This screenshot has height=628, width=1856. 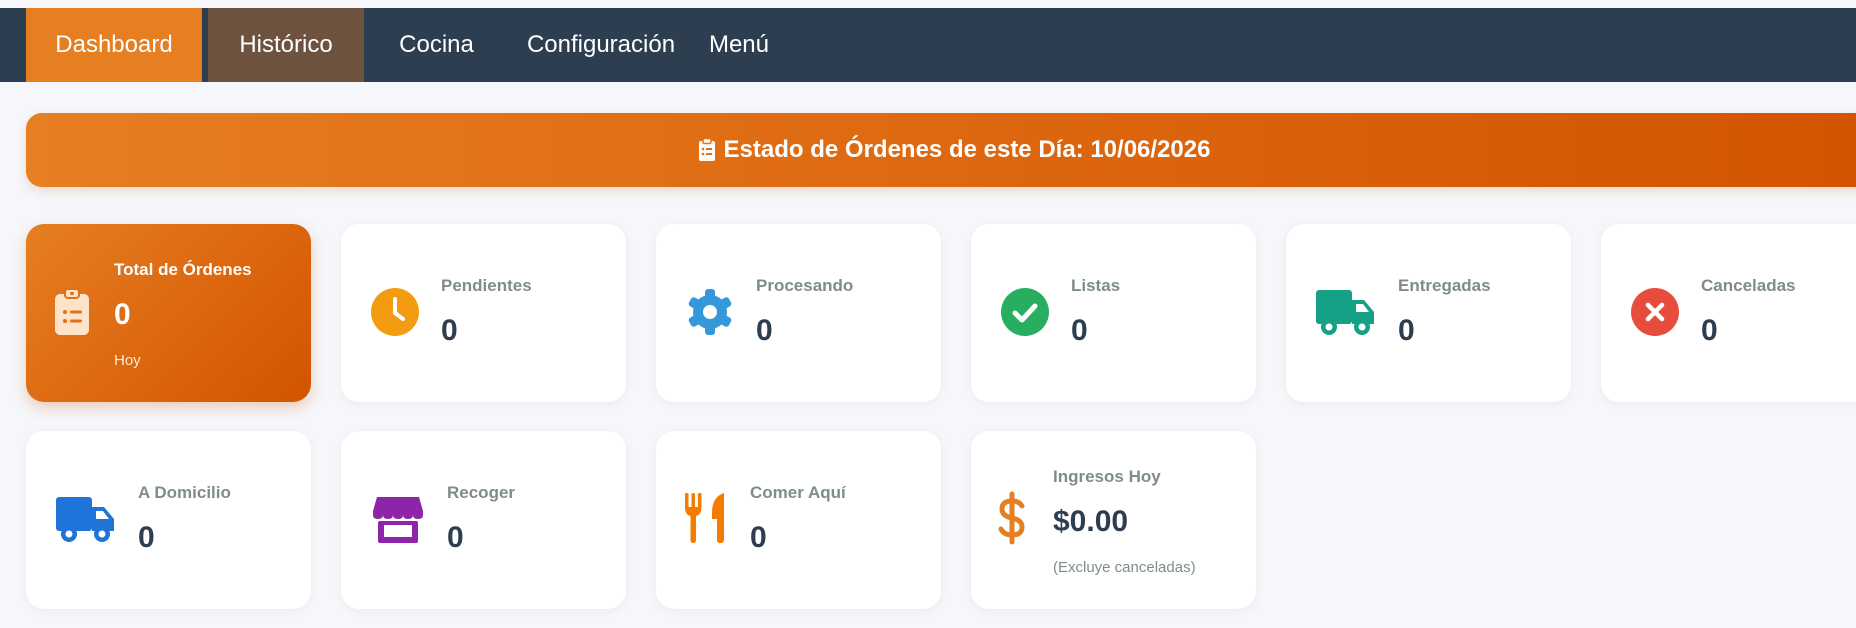 I want to click on stat-card-listas: Listas 0, so click(x=1113, y=313).